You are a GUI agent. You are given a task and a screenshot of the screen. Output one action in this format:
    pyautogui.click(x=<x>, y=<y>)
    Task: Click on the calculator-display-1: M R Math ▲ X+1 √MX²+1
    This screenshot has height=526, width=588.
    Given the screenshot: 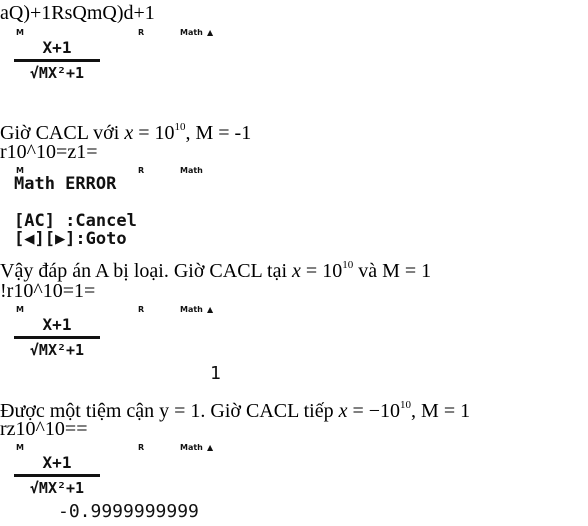 What is the action you would take?
    pyautogui.click(x=130, y=56)
    